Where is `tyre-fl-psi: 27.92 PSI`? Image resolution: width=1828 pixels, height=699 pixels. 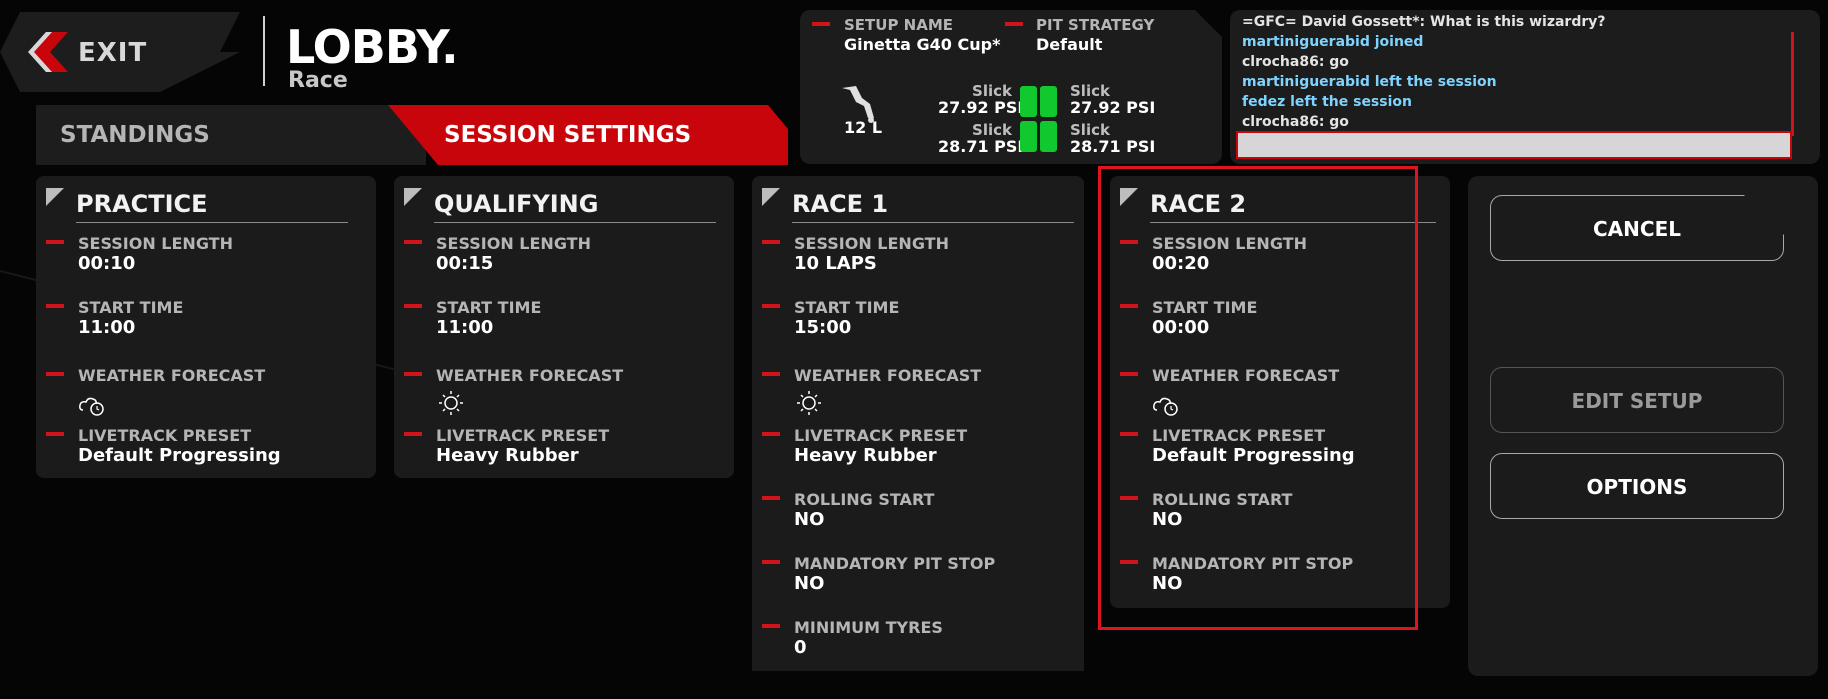
tyre-fl-psi: 27.92 PSI is located at coordinates (981, 107).